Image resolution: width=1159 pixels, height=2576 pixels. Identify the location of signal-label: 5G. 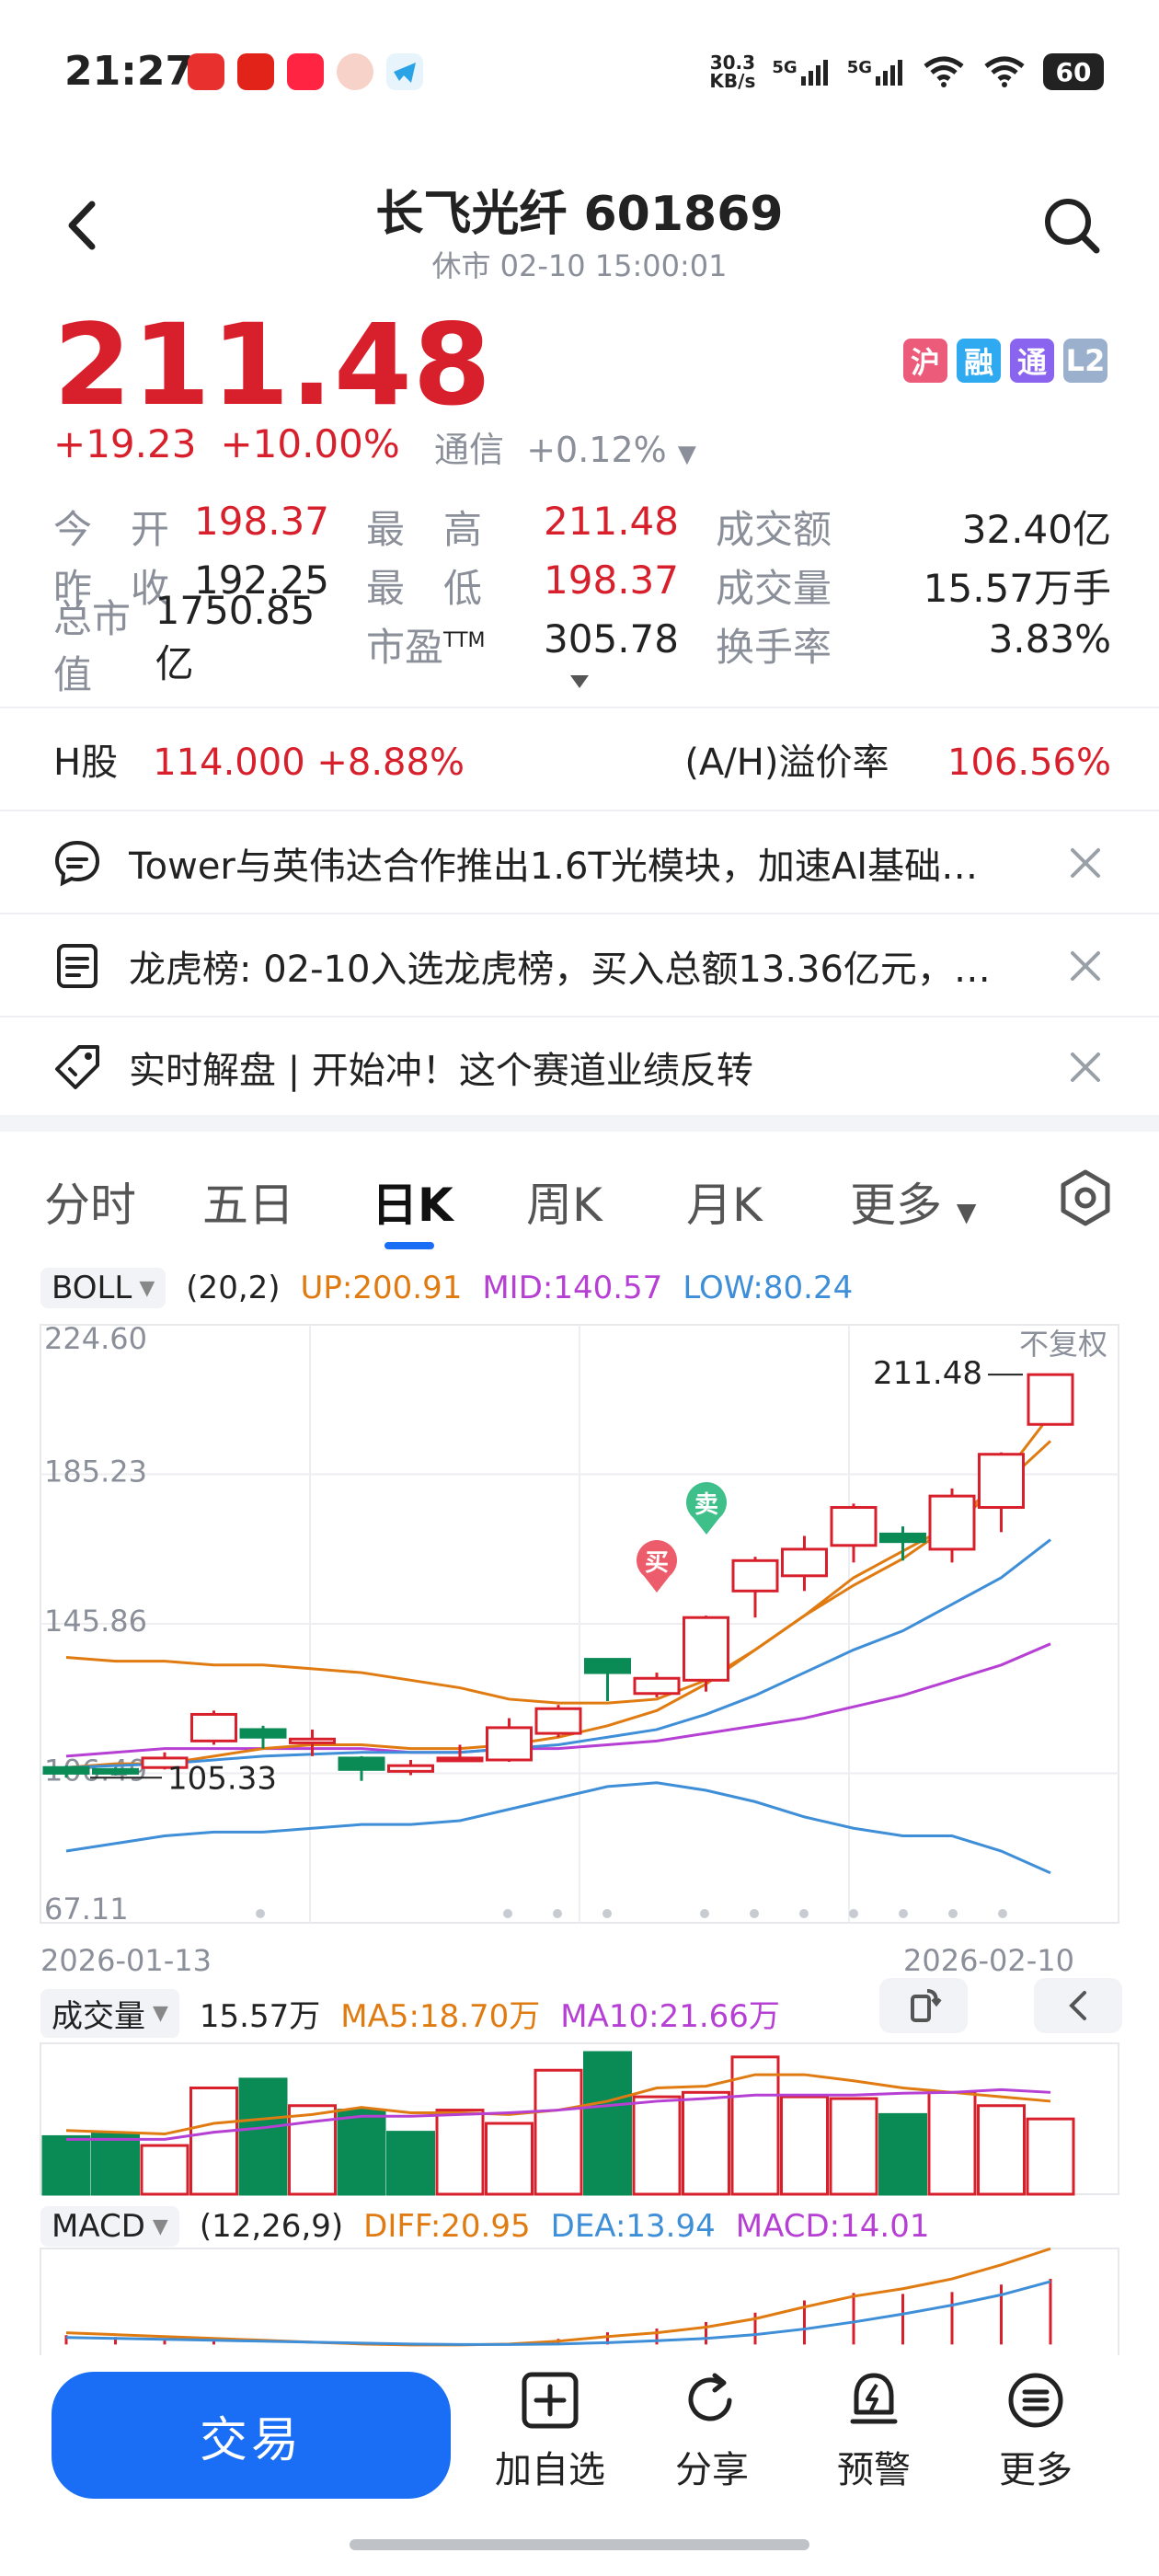
(785, 67).